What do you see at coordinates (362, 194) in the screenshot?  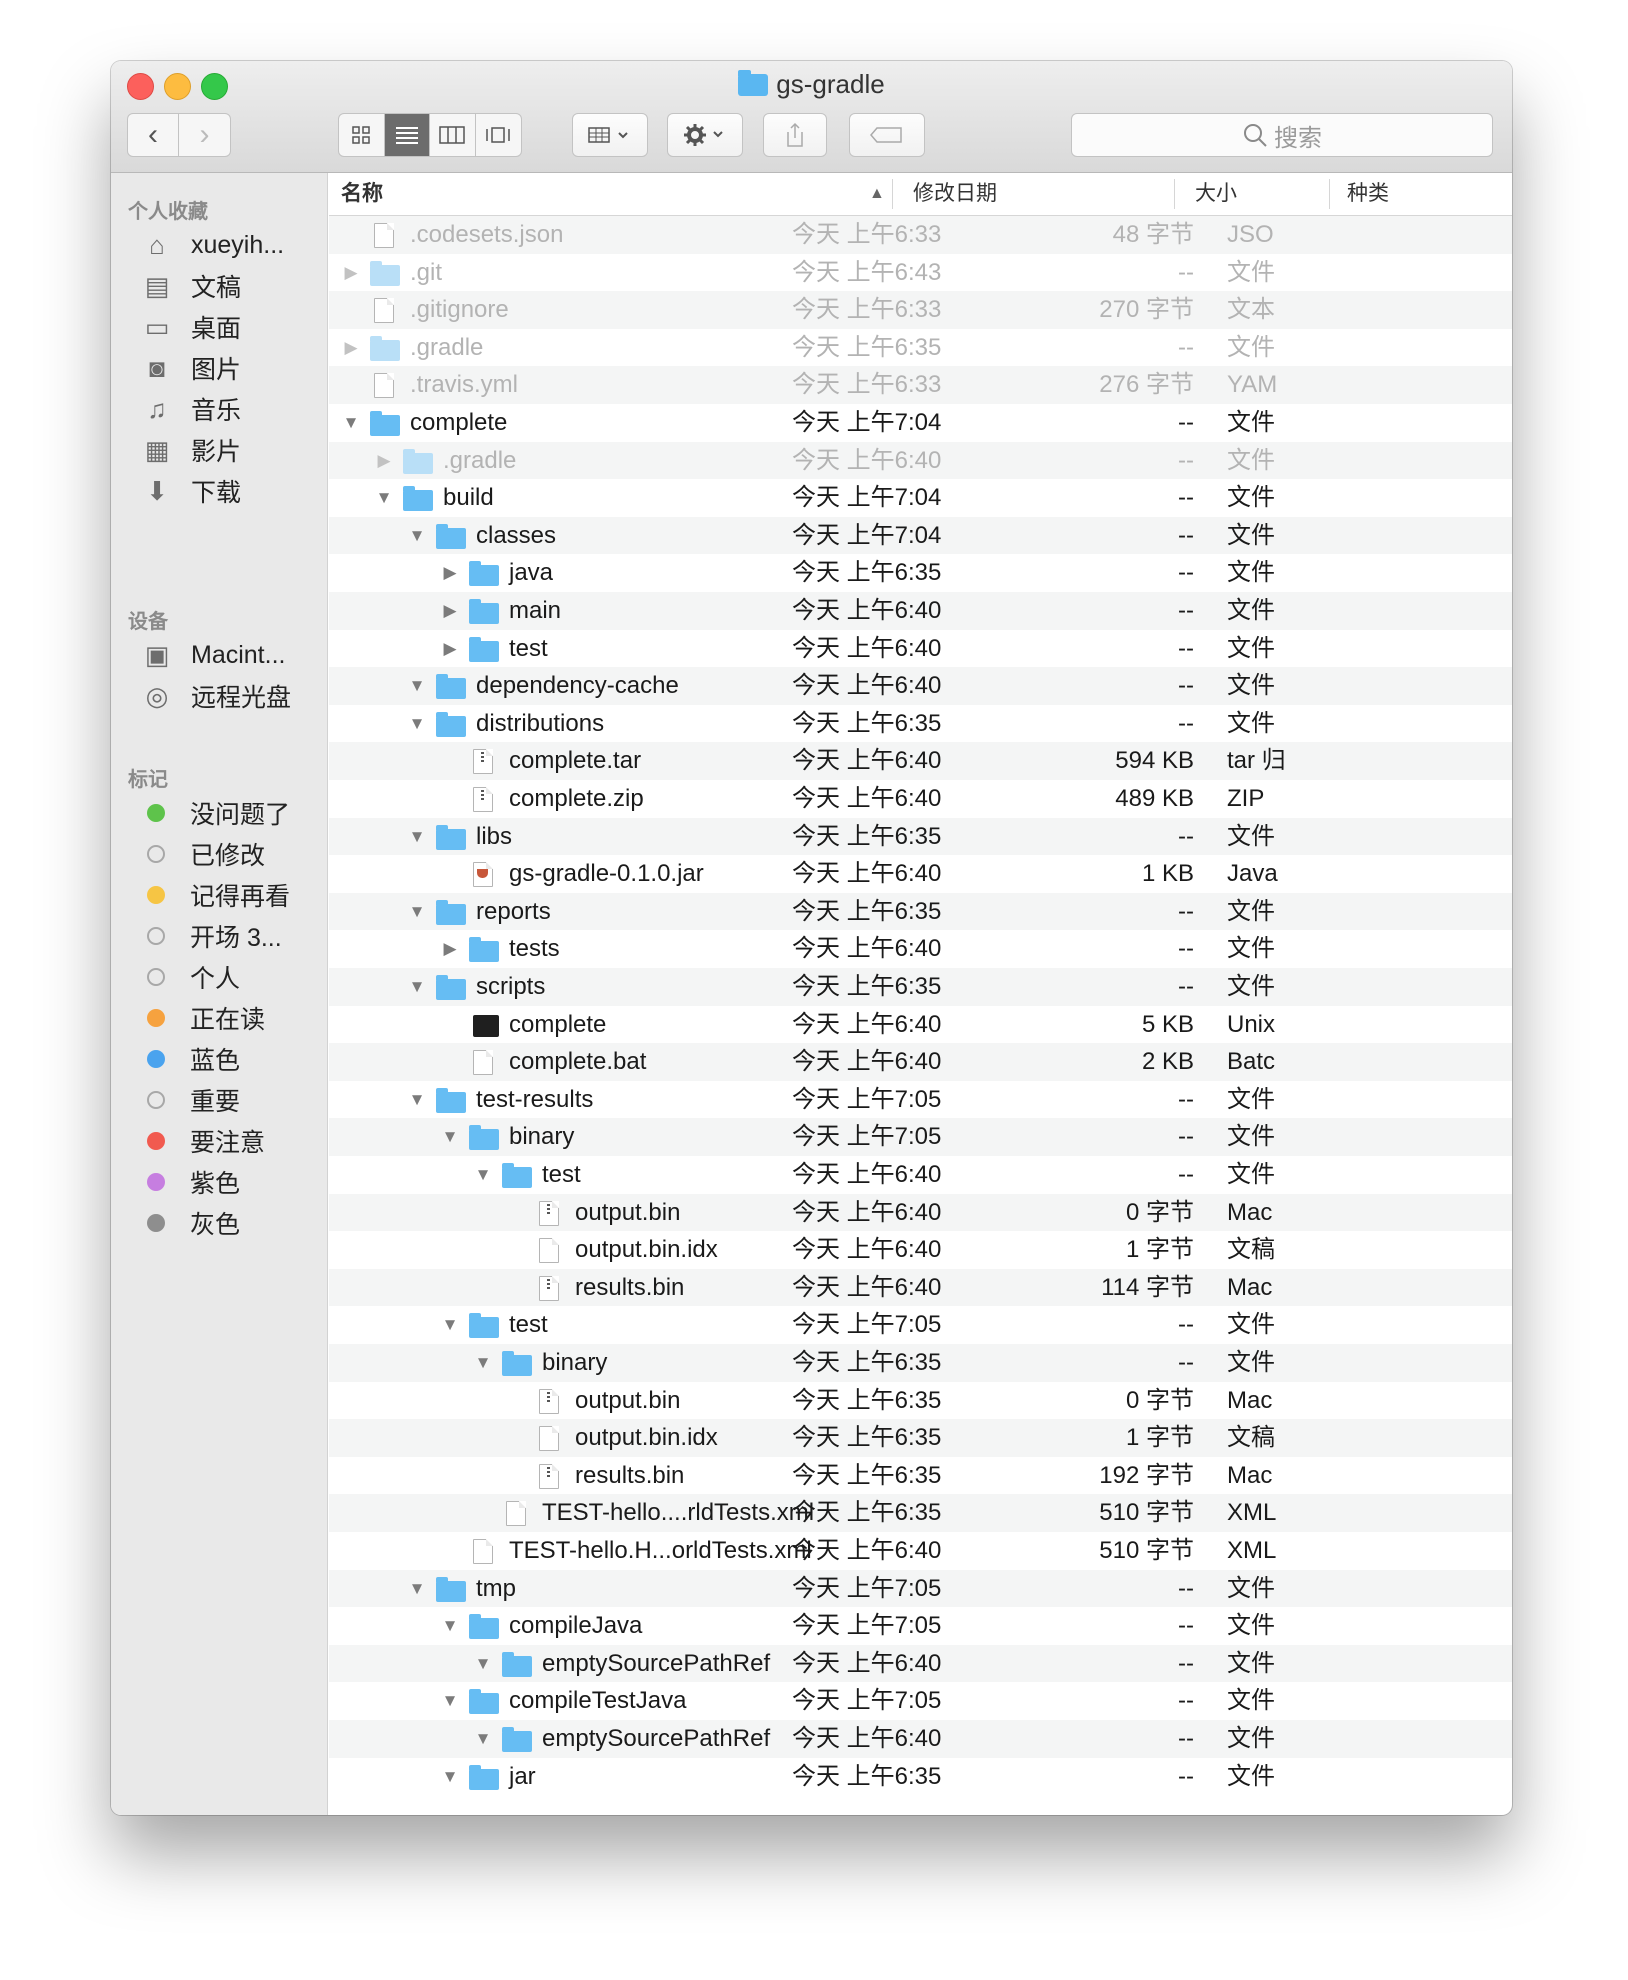 I see `name-column-header: 名称` at bounding box center [362, 194].